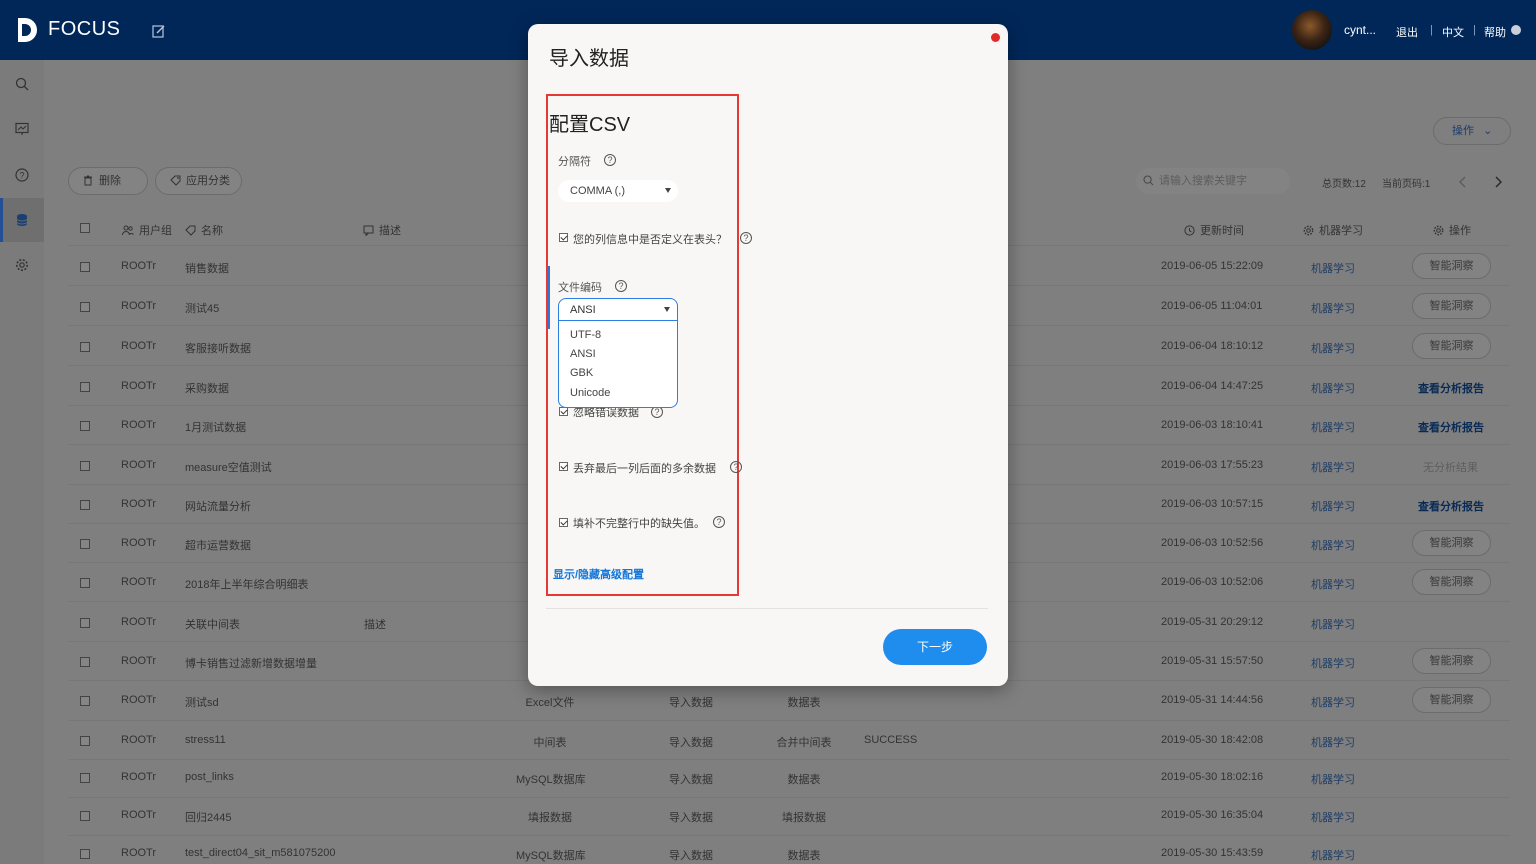 The image size is (1536, 864). I want to click on encoding-option: UTF-8, so click(585, 335).